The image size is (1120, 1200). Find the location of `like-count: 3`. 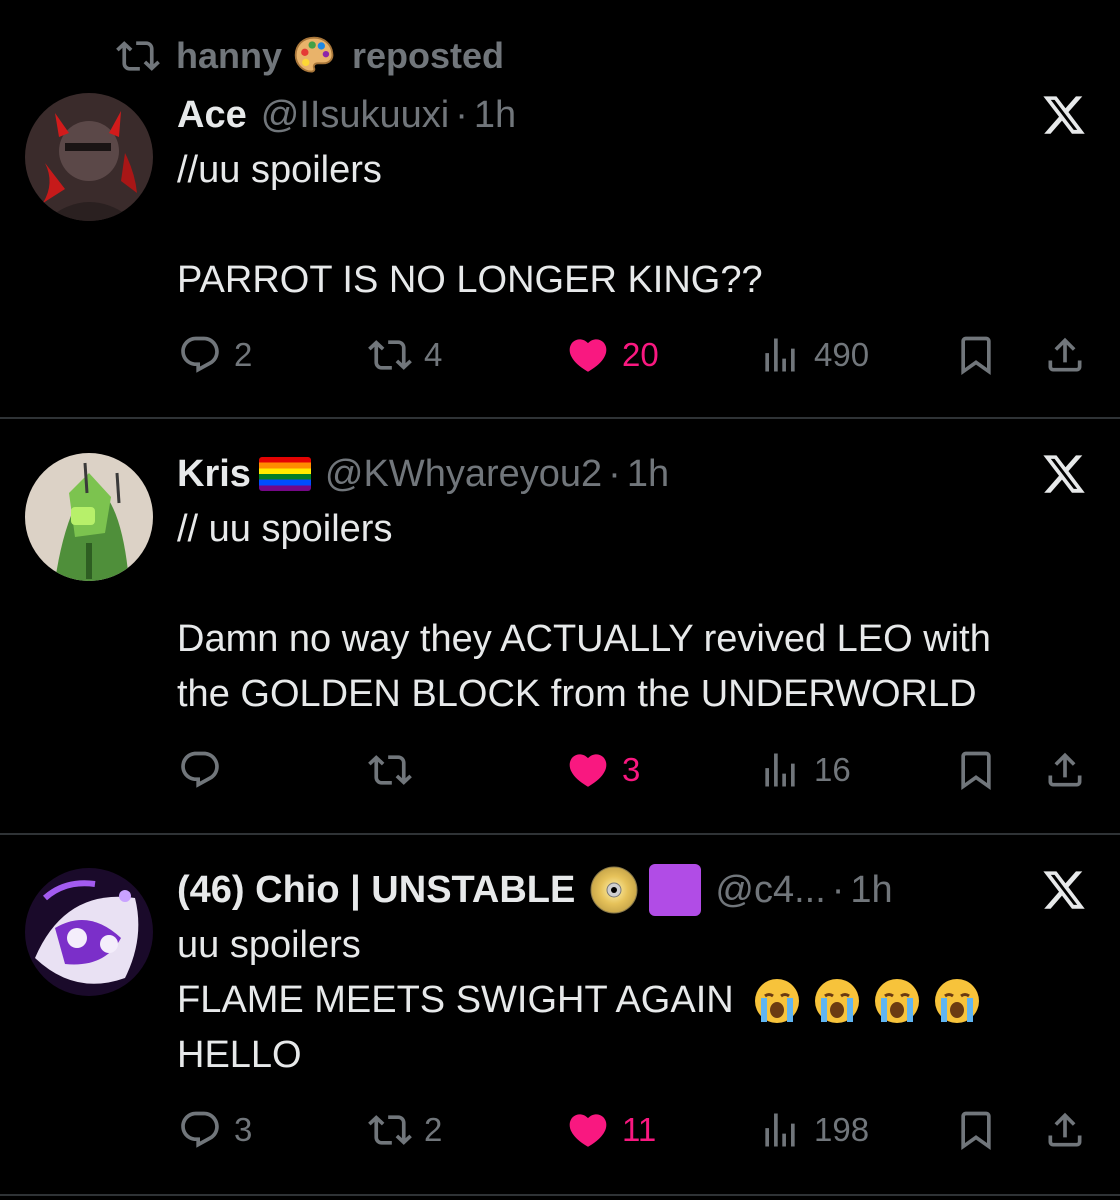

like-count: 3 is located at coordinates (631, 769).